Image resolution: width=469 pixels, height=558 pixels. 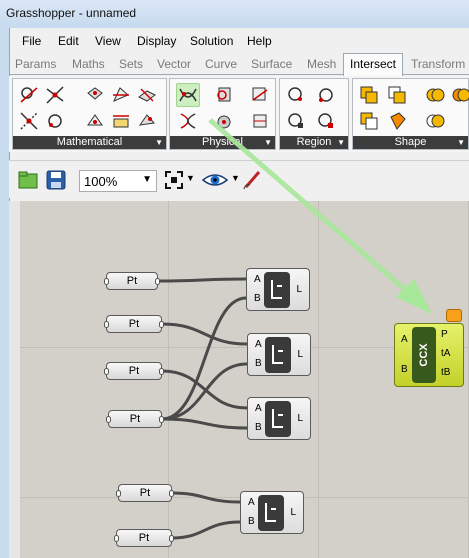 I want to click on group-title-shape: Shape, so click(x=410, y=142).